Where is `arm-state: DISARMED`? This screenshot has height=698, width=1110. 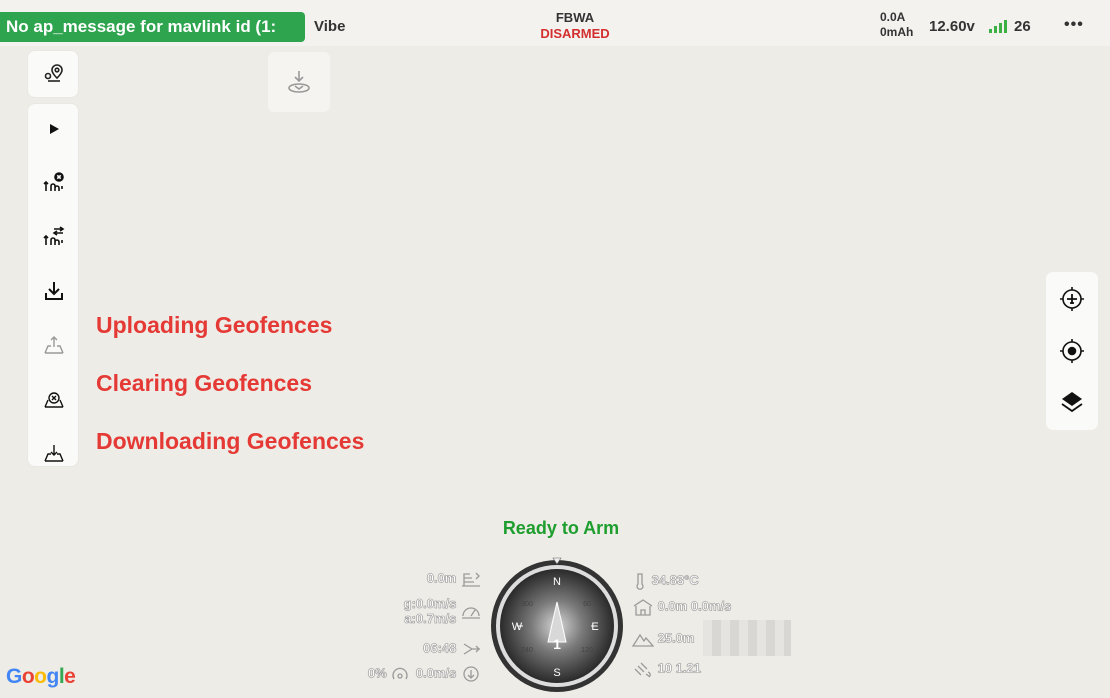 arm-state: DISARMED is located at coordinates (575, 33).